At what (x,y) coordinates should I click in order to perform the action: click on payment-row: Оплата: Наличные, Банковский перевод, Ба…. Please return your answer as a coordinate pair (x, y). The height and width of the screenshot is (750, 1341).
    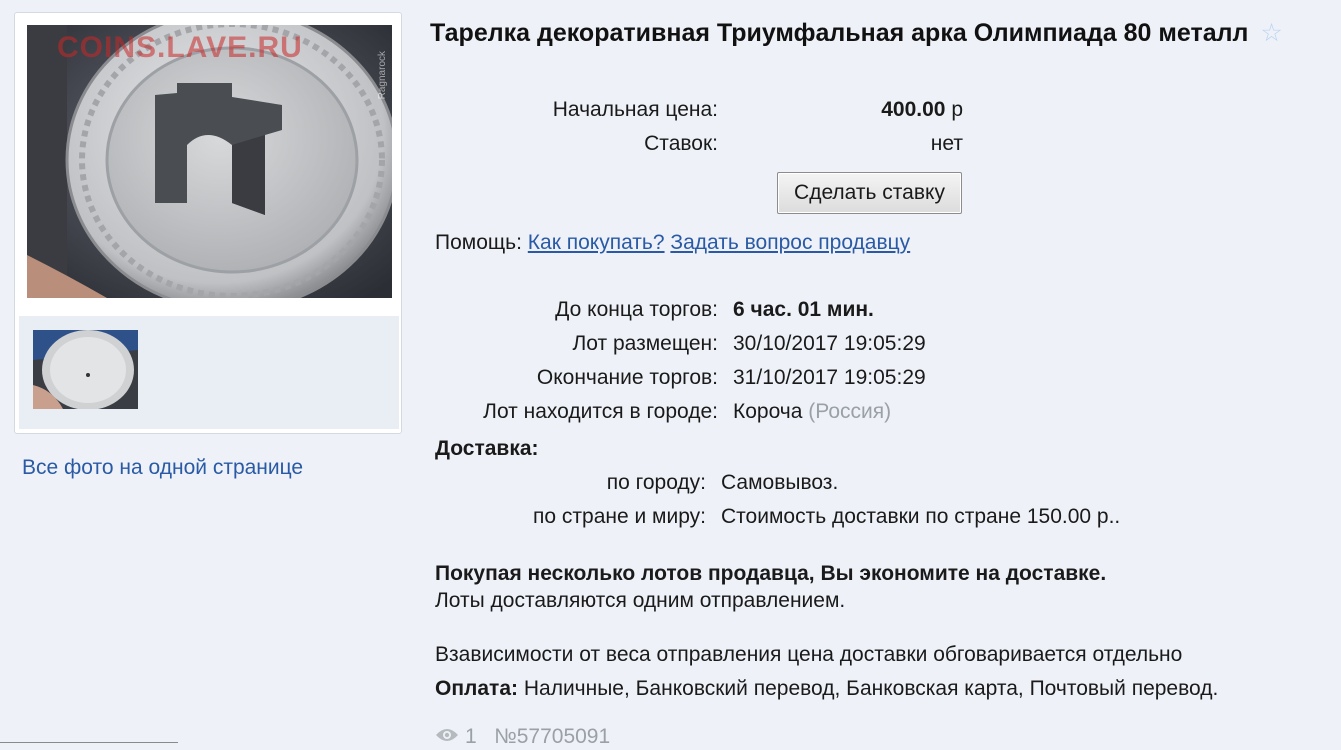
    Looking at the image, I should click on (826, 689).